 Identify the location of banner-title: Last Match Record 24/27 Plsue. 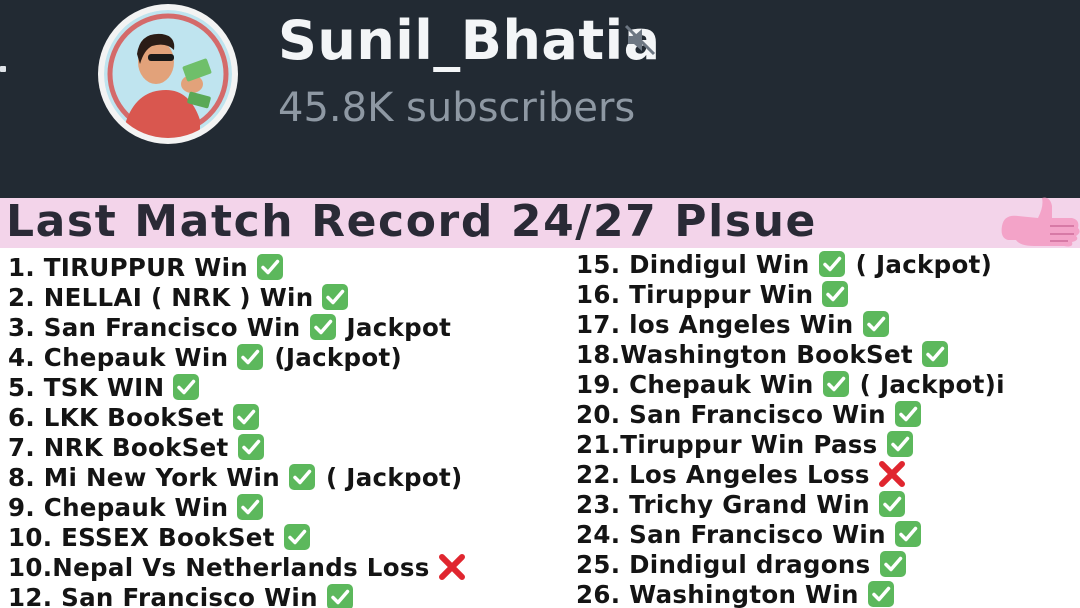
(411, 221).